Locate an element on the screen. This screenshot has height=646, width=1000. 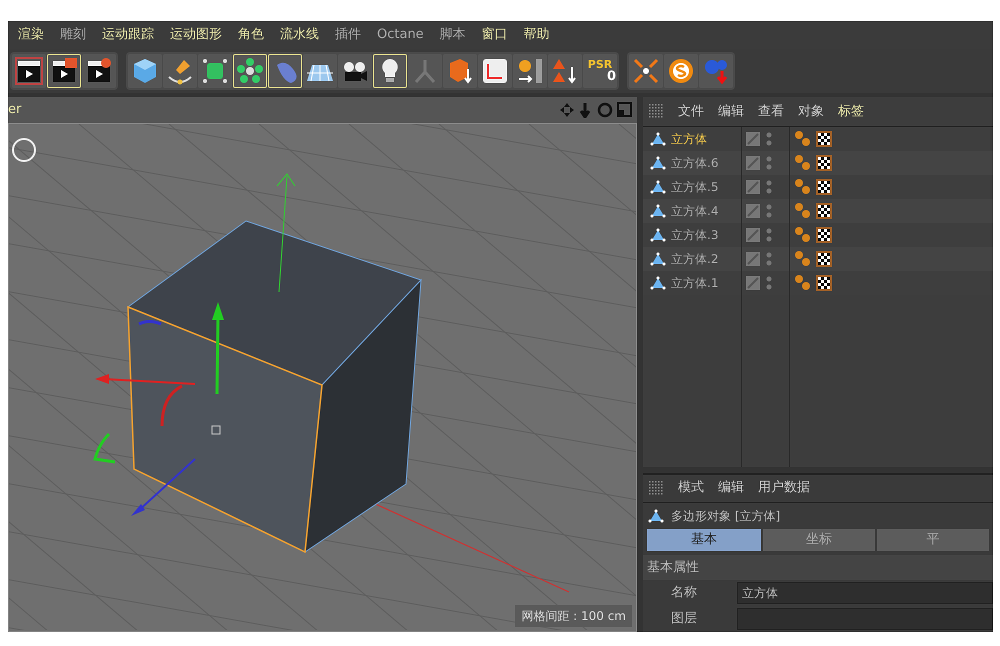
object-row: 立方体.2 is located at coordinates (818, 259).